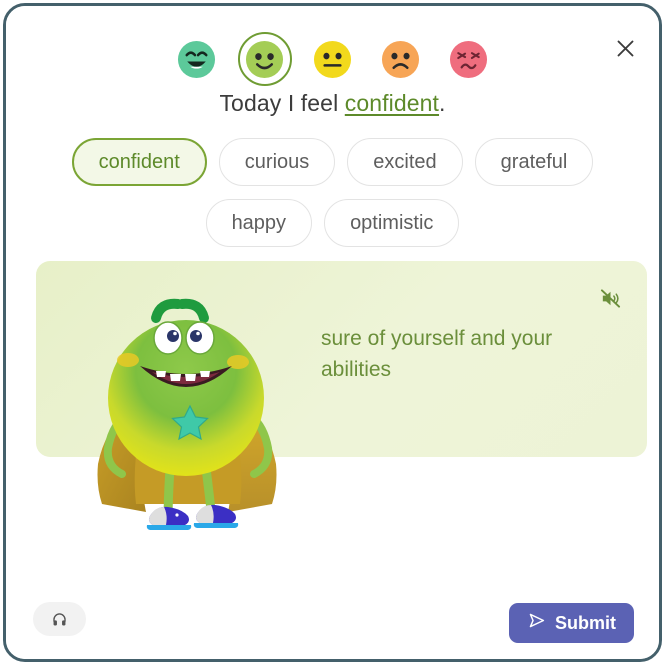  What do you see at coordinates (469, 59) in the screenshot?
I see `mood-face-upset` at bounding box center [469, 59].